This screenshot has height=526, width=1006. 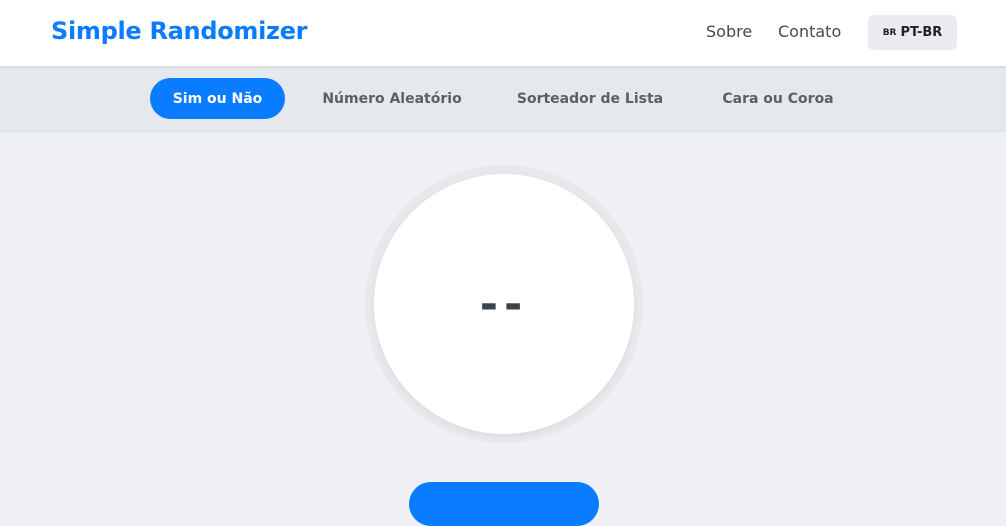 I want to click on nav-link-about: Sobre, so click(x=729, y=31).